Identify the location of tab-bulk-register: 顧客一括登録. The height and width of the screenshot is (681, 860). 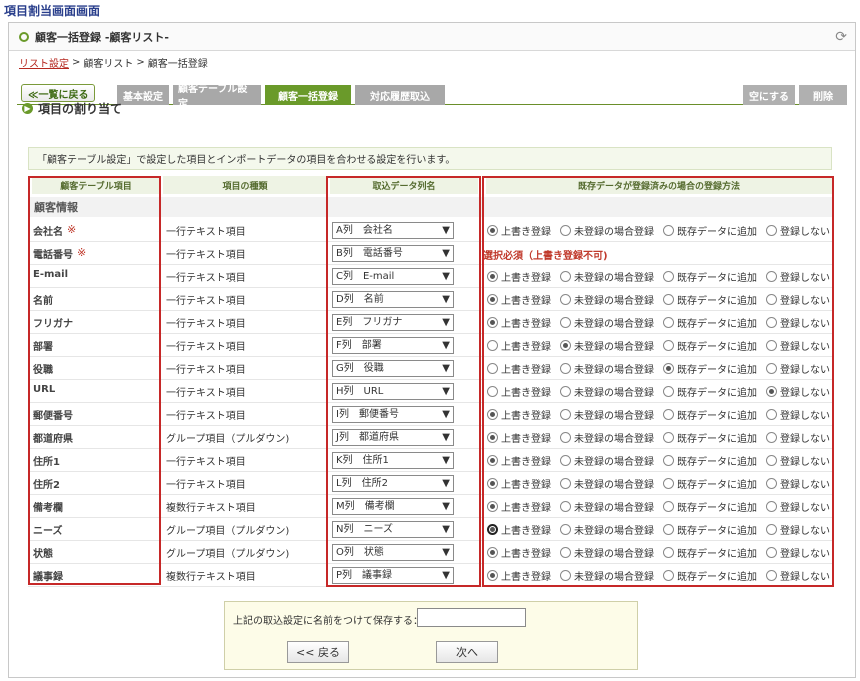
(308, 95).